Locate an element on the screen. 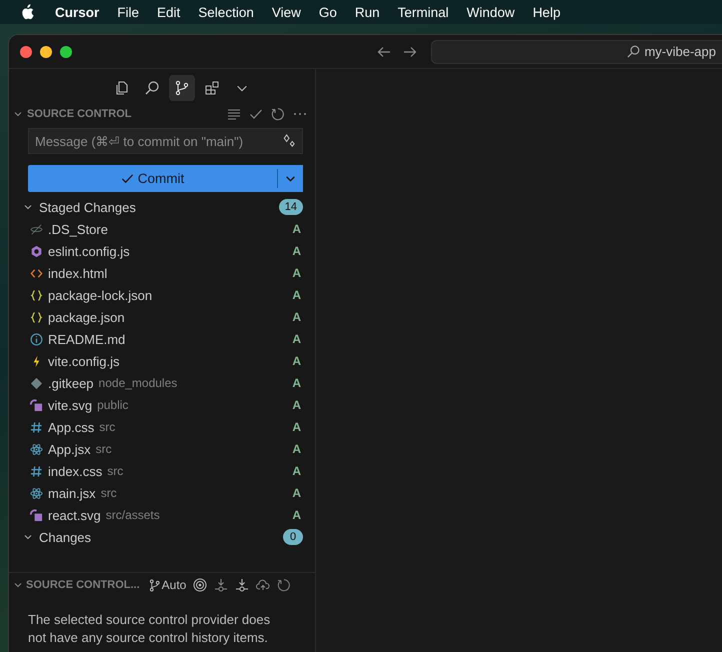 This screenshot has height=652, width=722. back-arrow-icon is located at coordinates (384, 51).